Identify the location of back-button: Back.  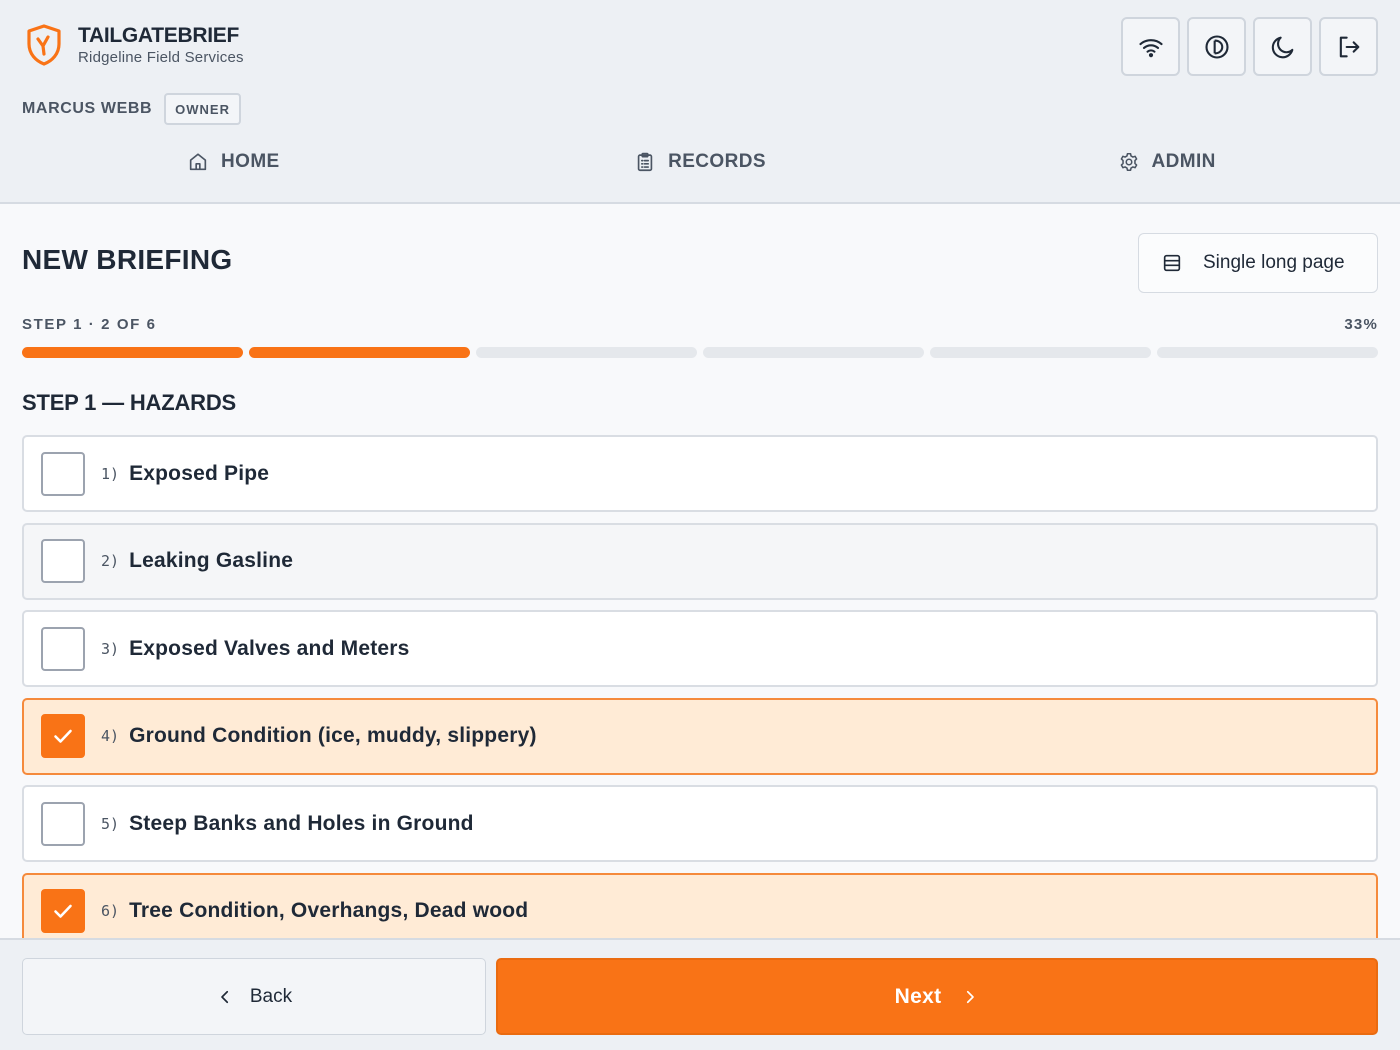
(254, 996).